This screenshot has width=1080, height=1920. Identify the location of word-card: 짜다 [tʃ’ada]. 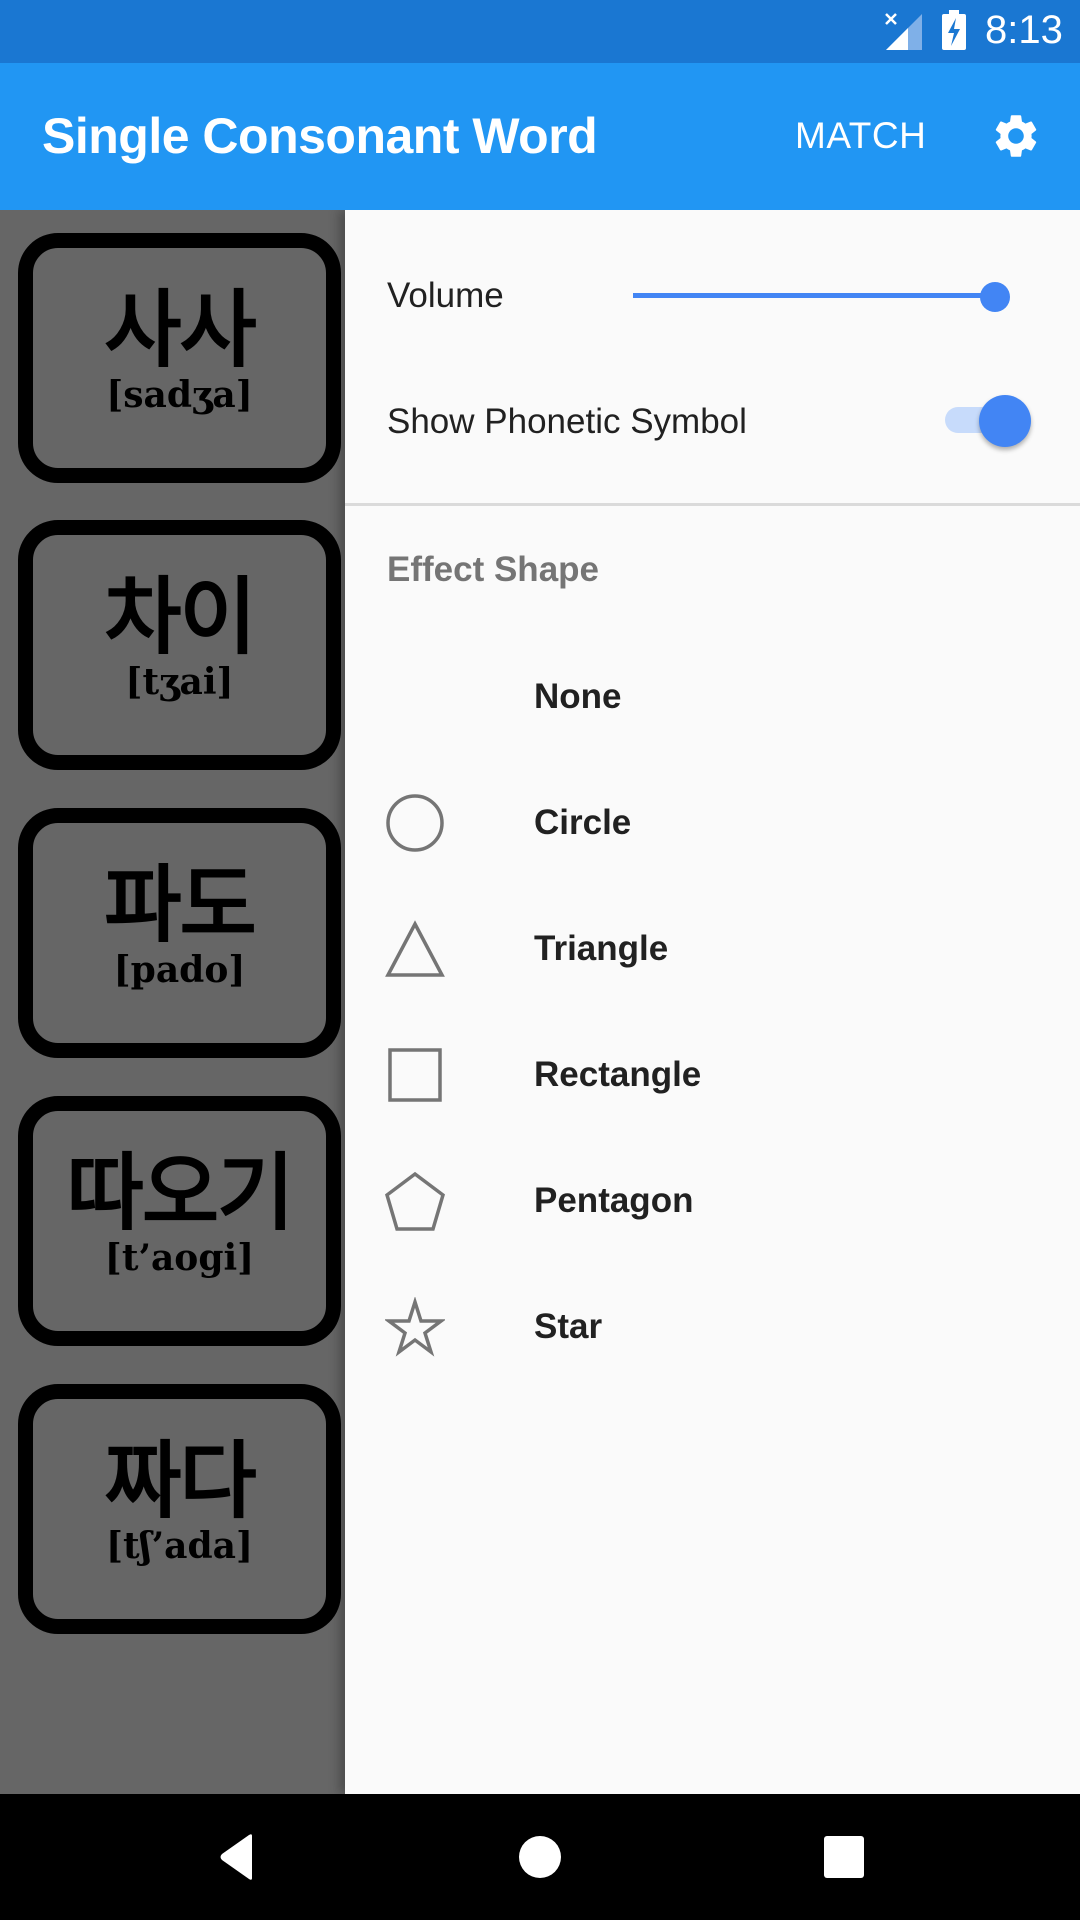
(179, 1509).